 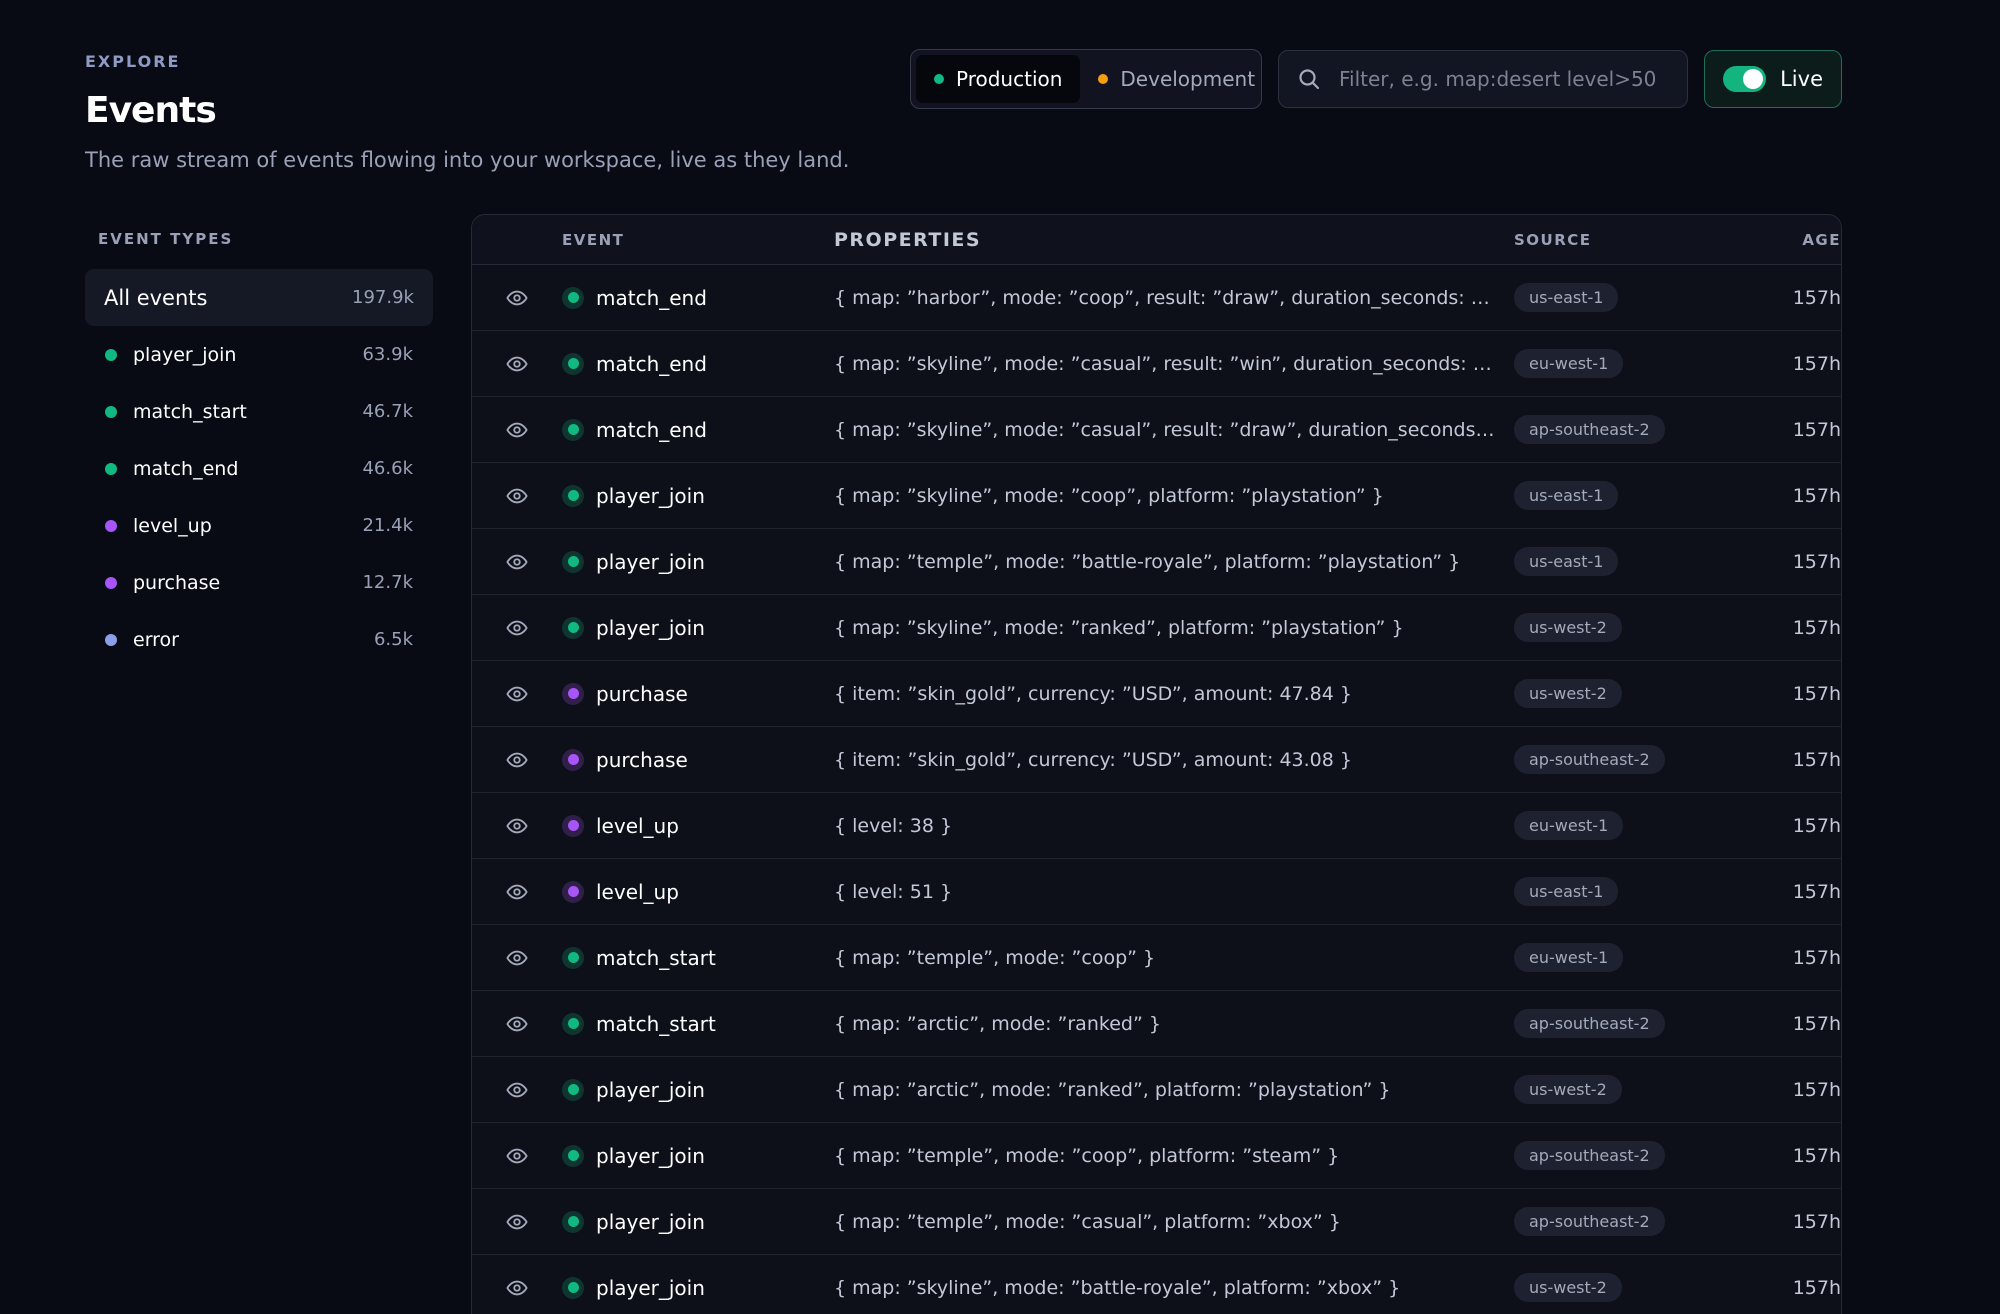 I want to click on table-row: level_up { level: 38 } eu-west-1 157h, so click(x=1156, y=826).